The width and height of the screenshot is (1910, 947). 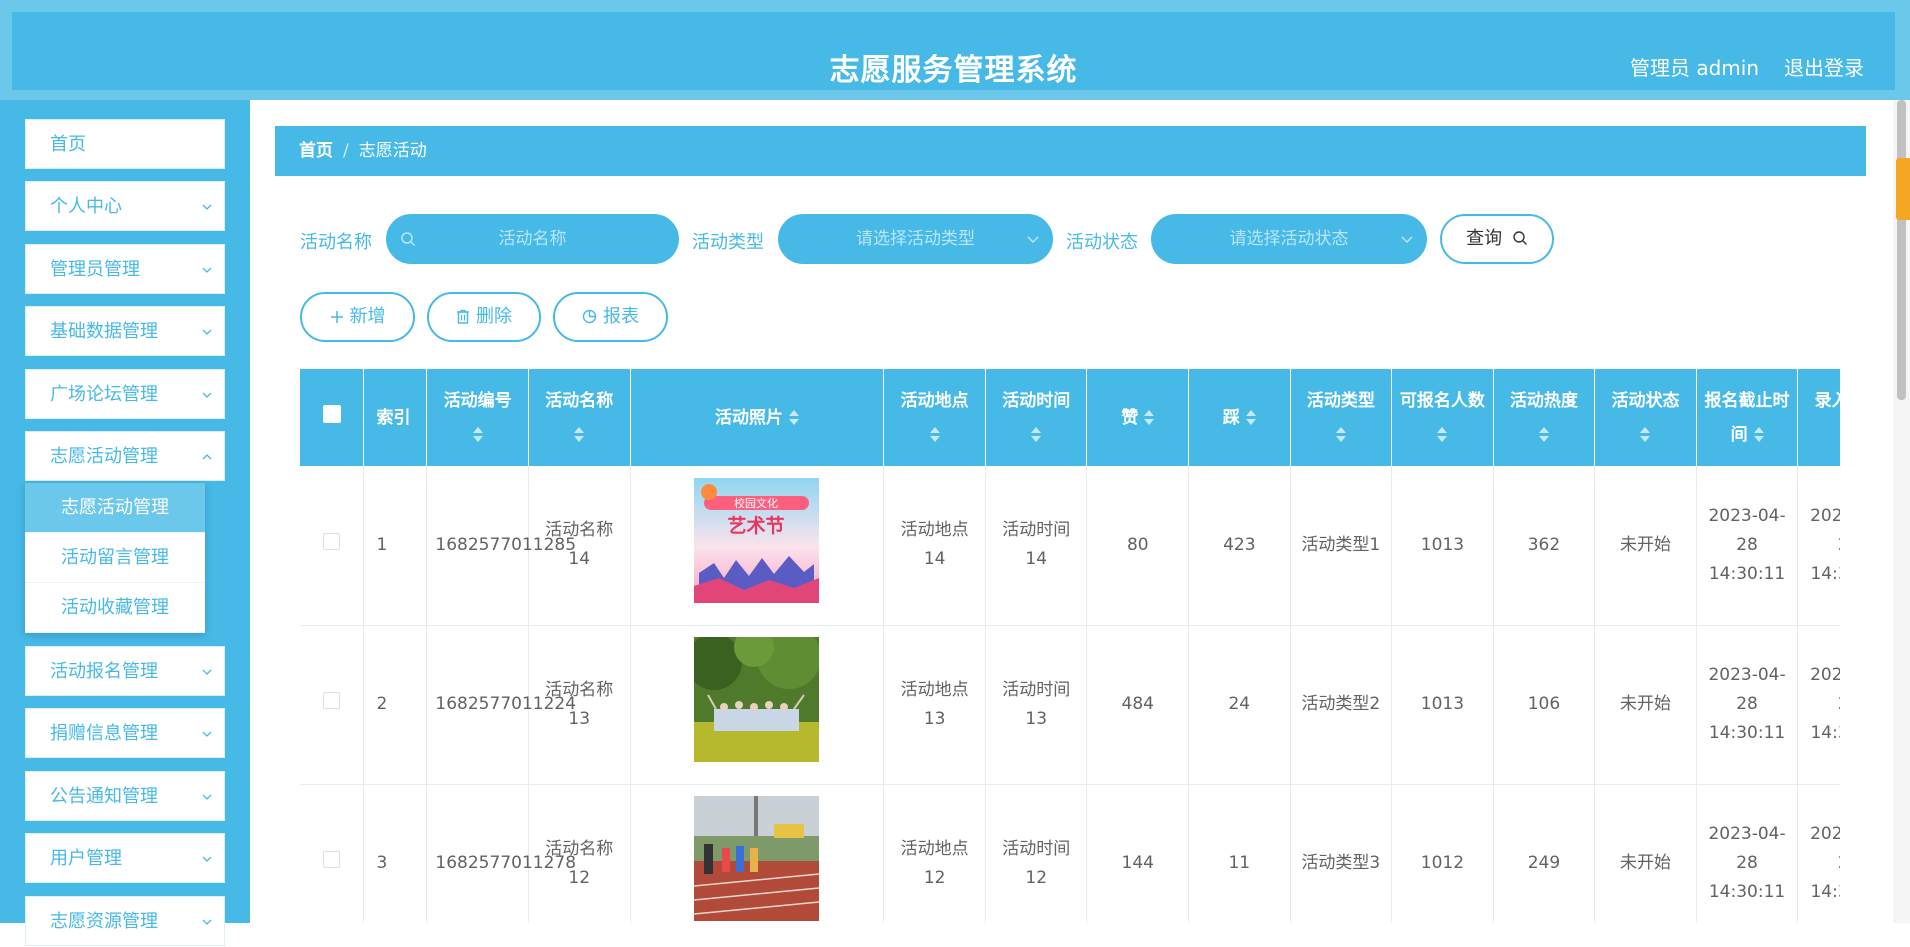 I want to click on activity-photo-field, so click(x=754, y=693).